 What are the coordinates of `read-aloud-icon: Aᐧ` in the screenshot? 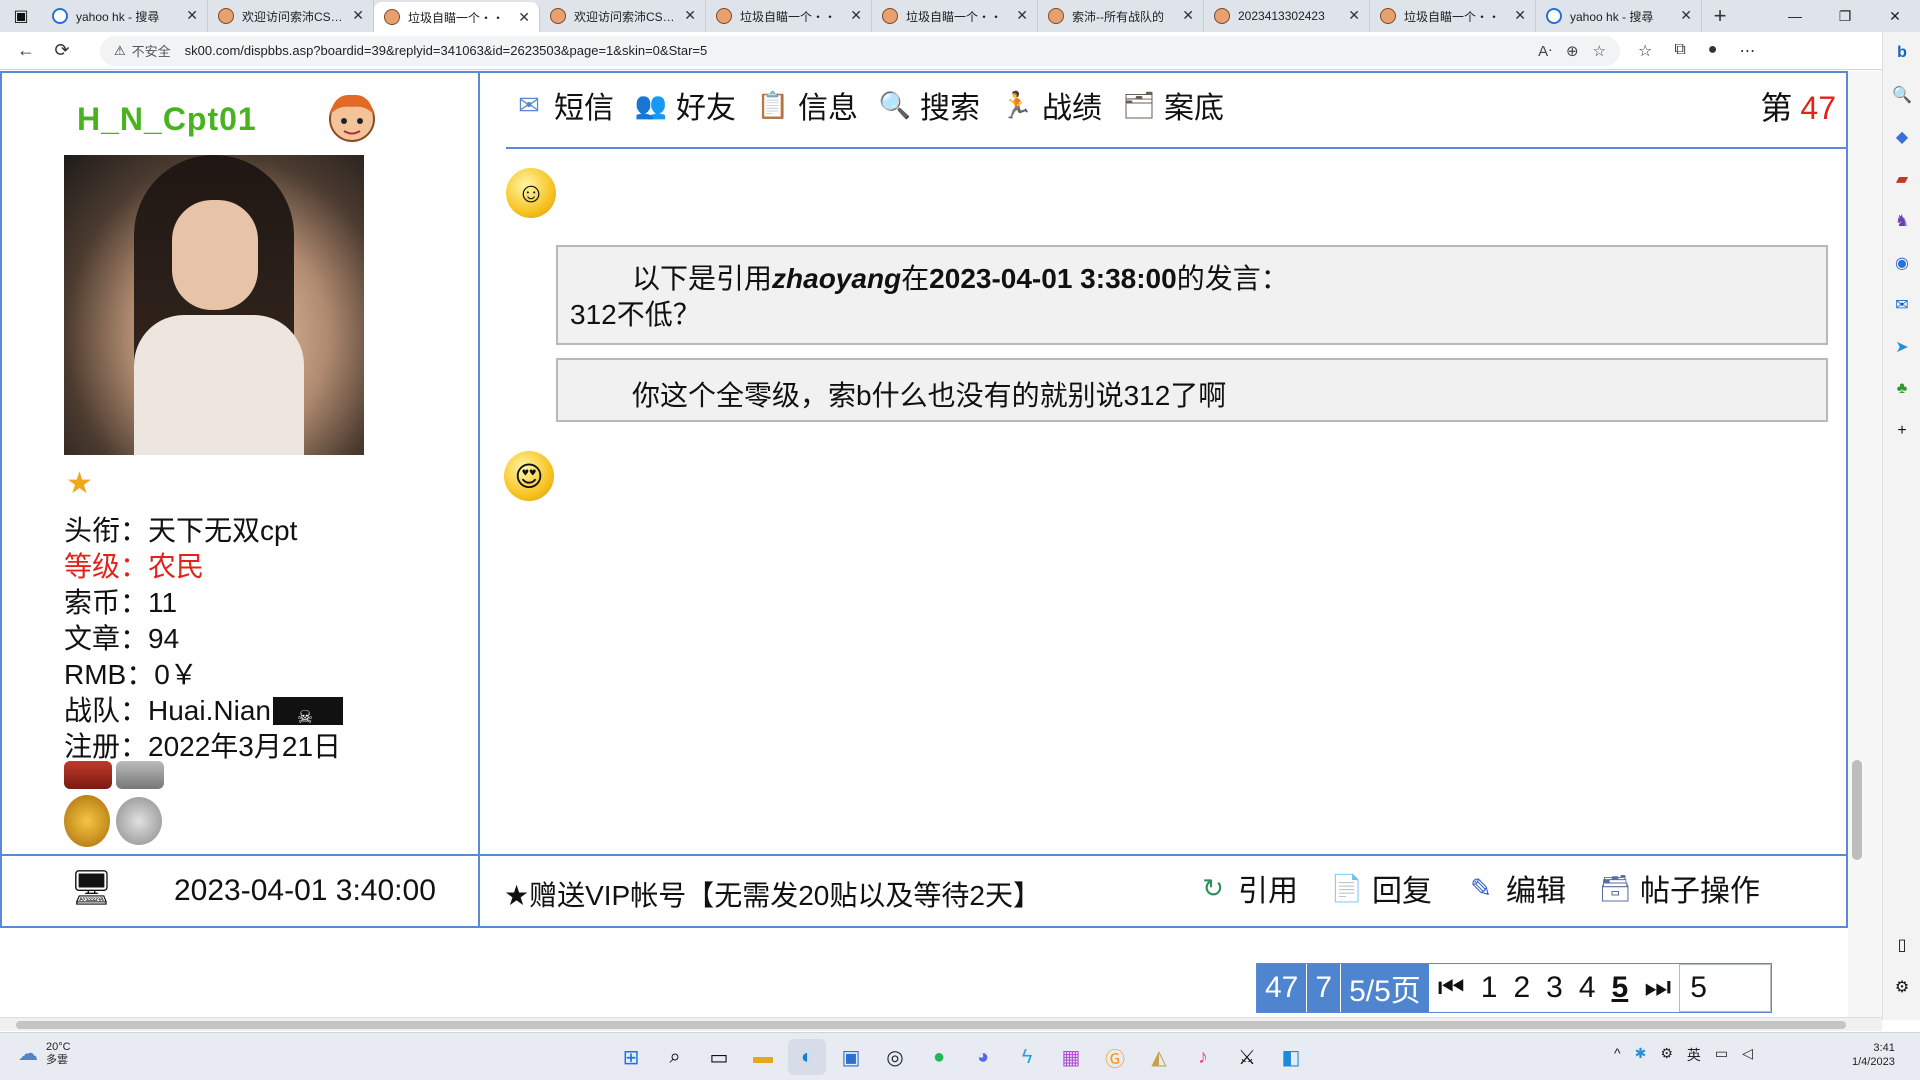 It's located at (1545, 51).